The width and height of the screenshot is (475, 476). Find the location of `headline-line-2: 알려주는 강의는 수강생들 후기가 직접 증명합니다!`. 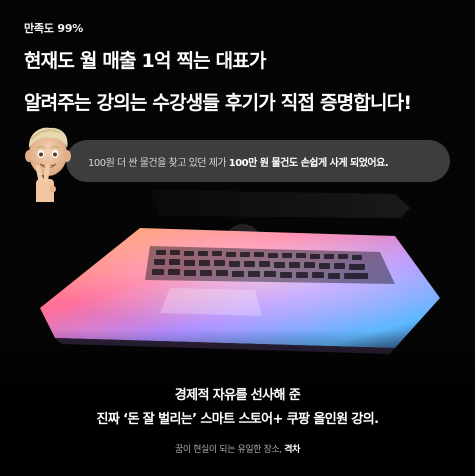

headline-line-2: 알려주는 강의는 수강생들 후기가 직접 증명합니다! is located at coordinates (218, 103).